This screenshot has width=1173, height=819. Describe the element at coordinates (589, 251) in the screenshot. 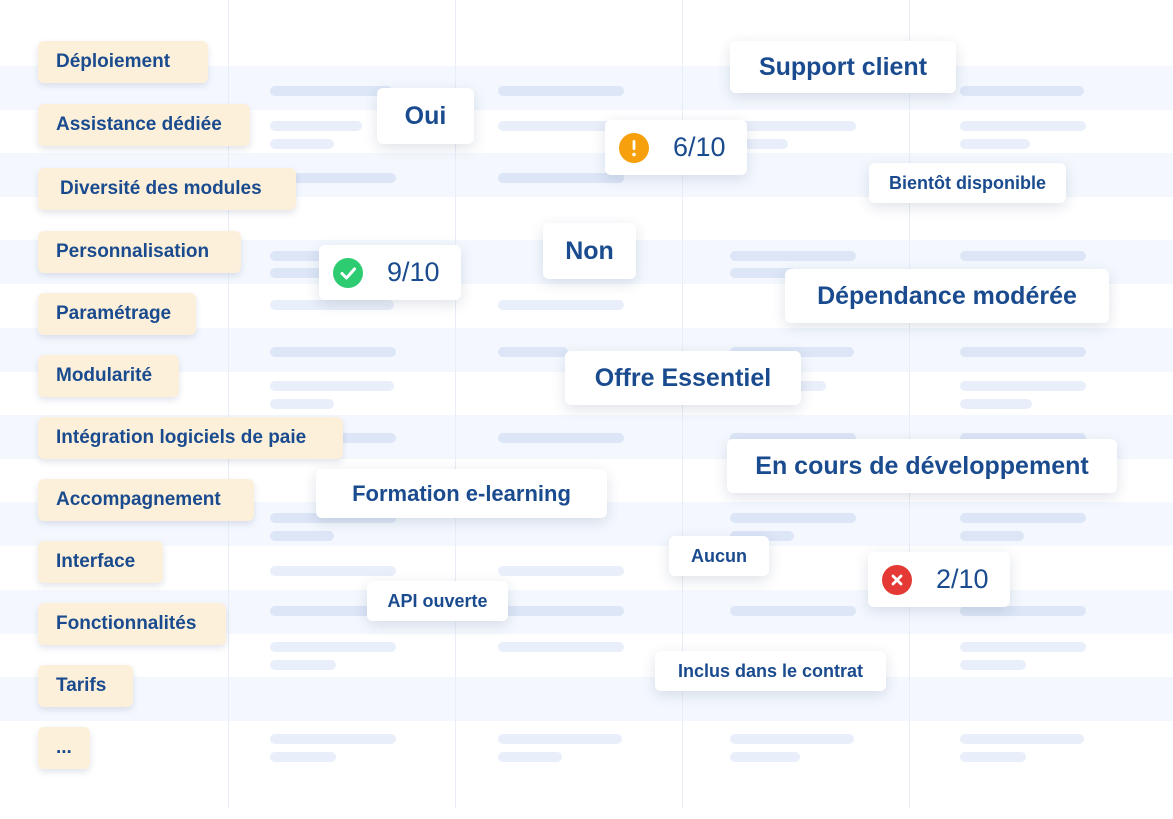

I see `value-card: Non` at that location.